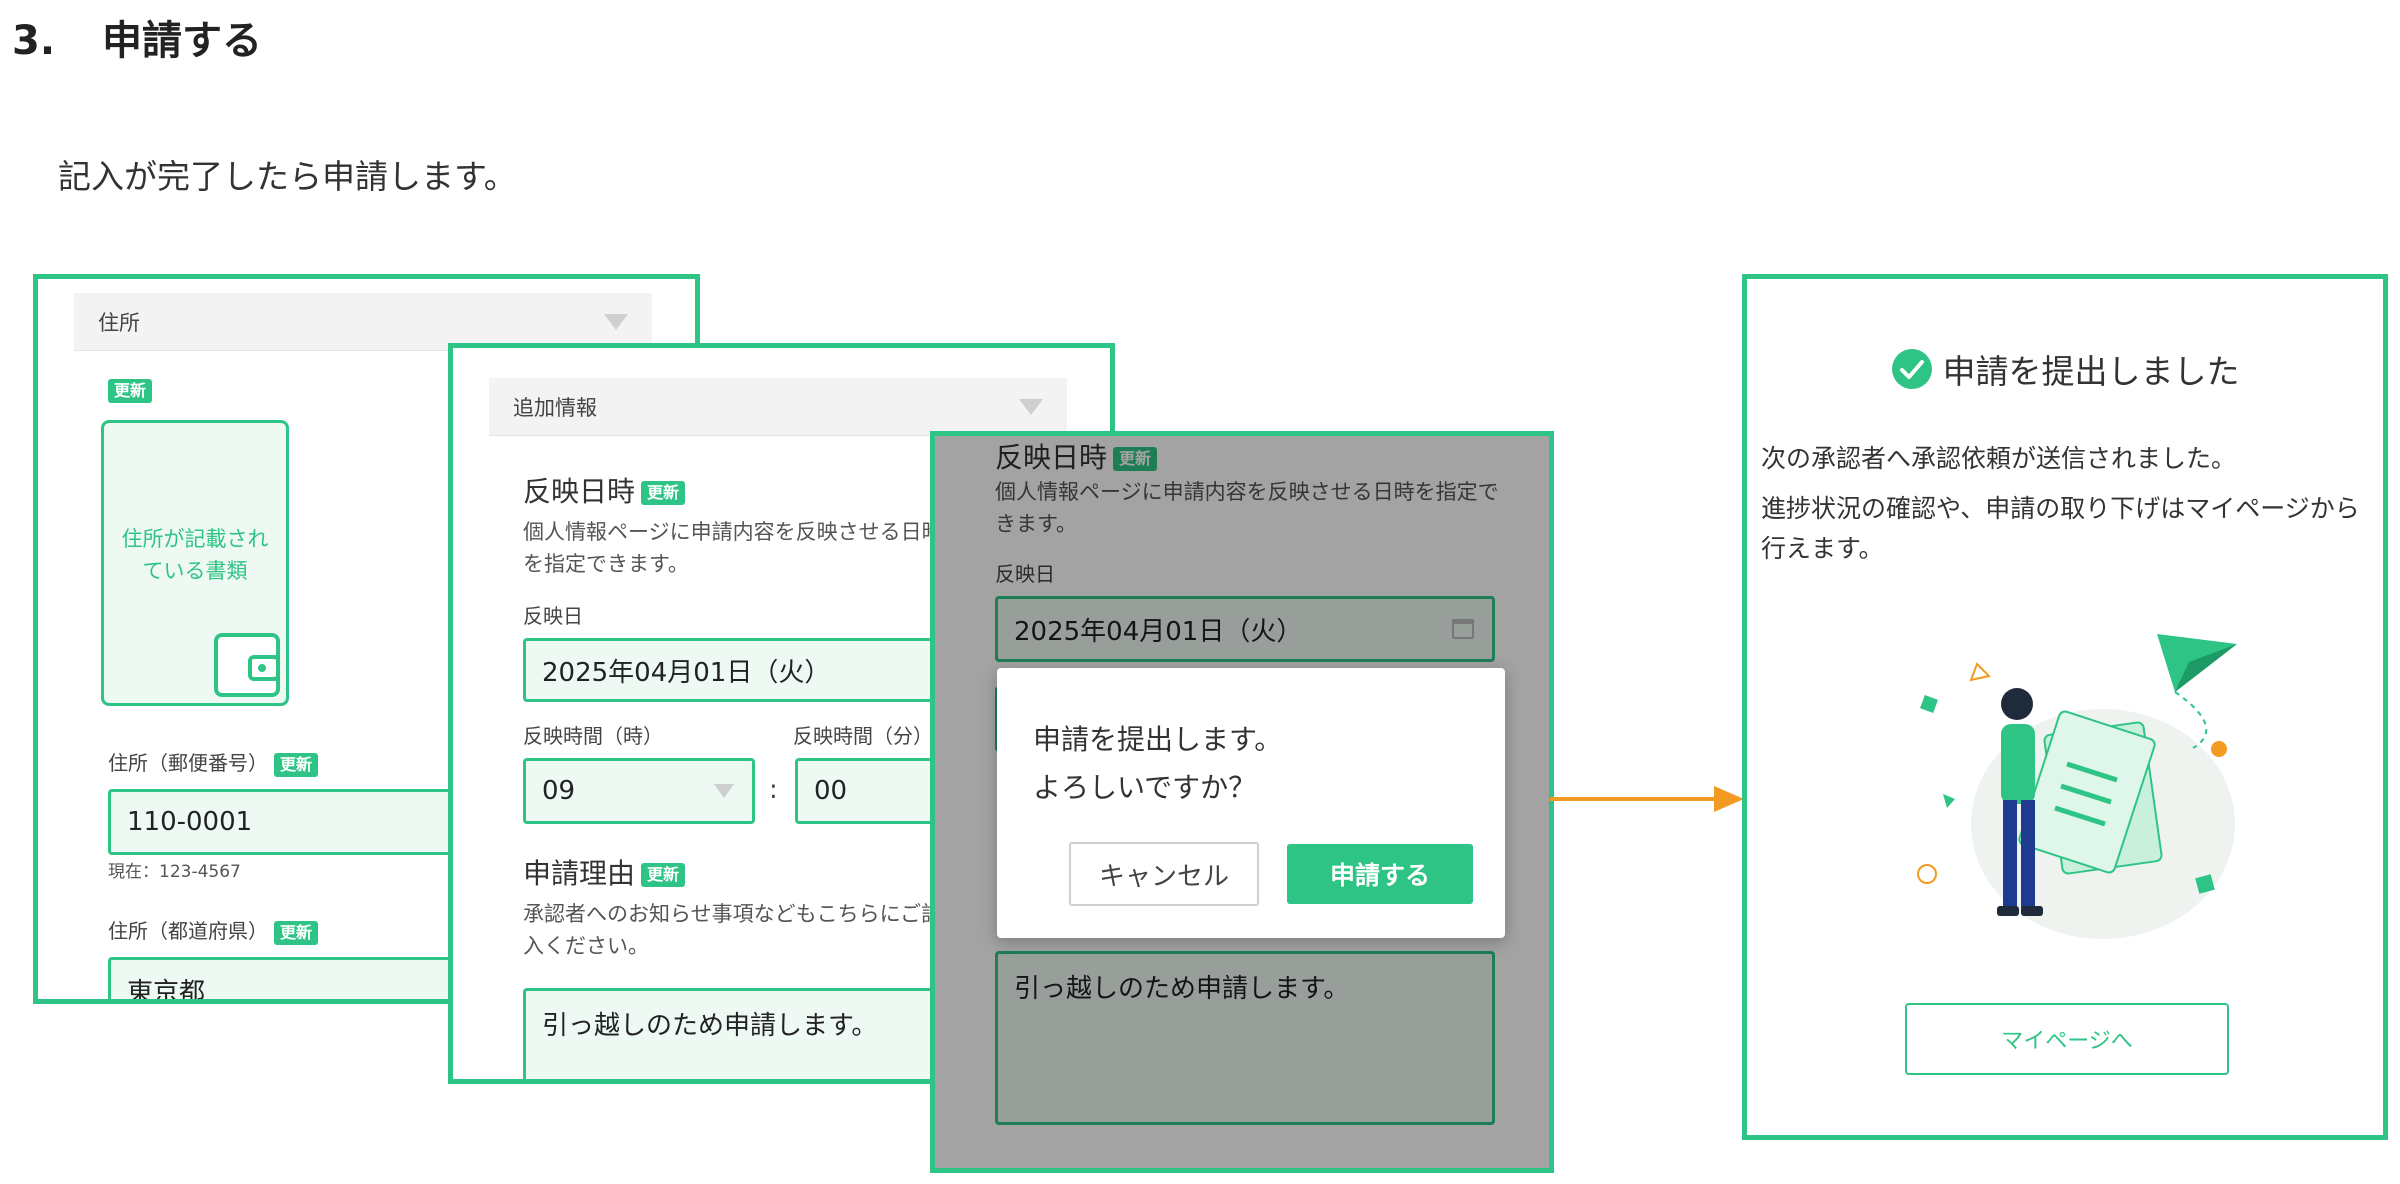  Describe the element at coordinates (174, 872) in the screenshot. I see `postal-current-value: 現在：123-4567` at that location.